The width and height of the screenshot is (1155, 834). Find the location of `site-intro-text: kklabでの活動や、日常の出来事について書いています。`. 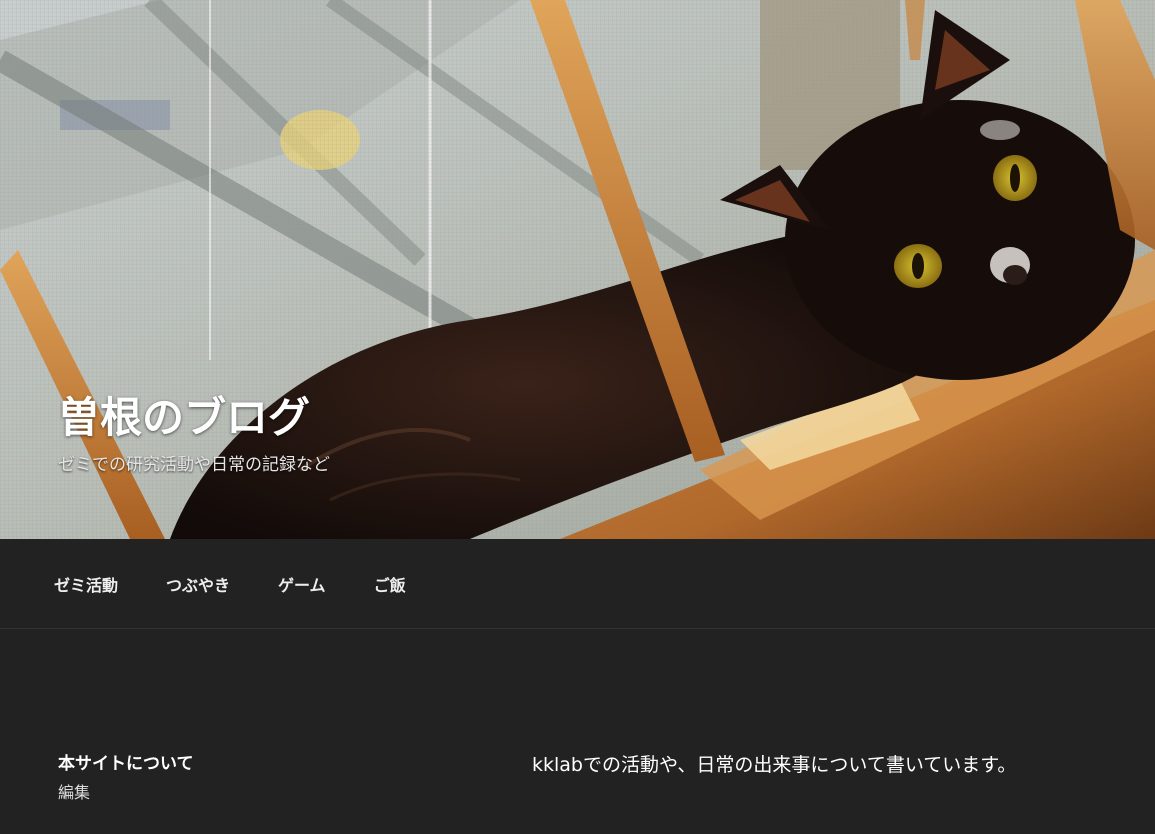

site-intro-text: kklabでの活動や、日常の出来事について書いています。 is located at coordinates (774, 765).